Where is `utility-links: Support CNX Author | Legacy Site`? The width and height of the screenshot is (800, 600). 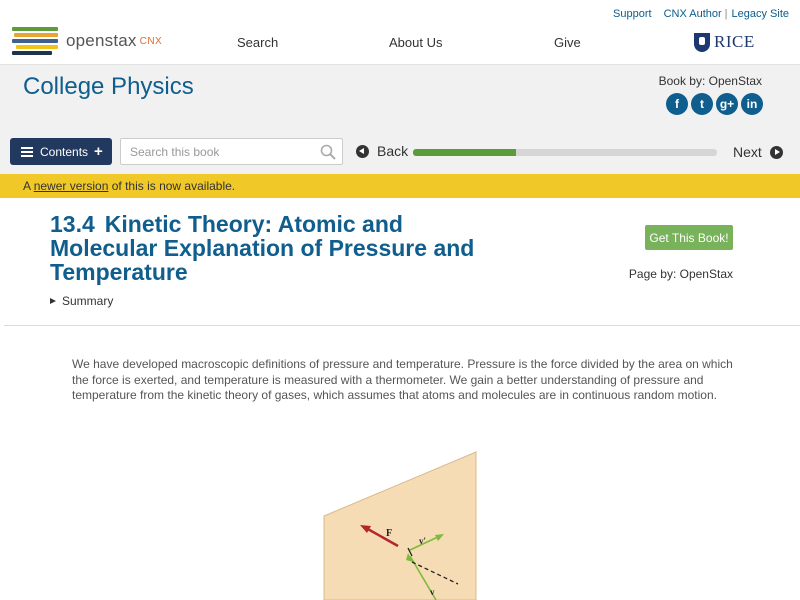 utility-links: Support CNX Author | Legacy Site is located at coordinates (698, 14).